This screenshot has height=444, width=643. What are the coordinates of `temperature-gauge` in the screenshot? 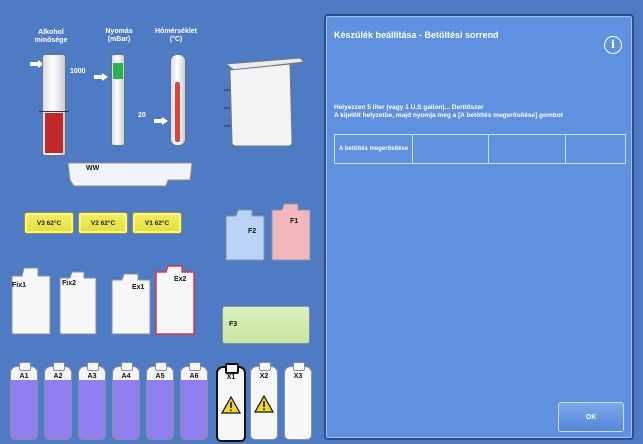 It's located at (178, 100).